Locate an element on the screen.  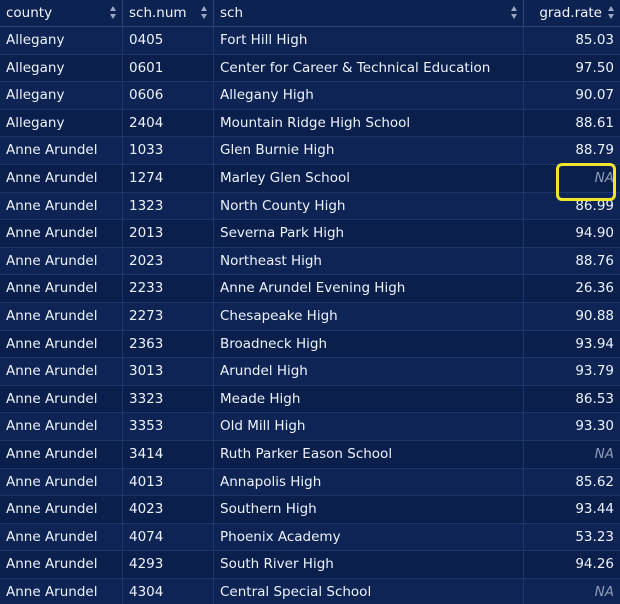
cell-grad-rate: 97.50 is located at coordinates (594, 67).